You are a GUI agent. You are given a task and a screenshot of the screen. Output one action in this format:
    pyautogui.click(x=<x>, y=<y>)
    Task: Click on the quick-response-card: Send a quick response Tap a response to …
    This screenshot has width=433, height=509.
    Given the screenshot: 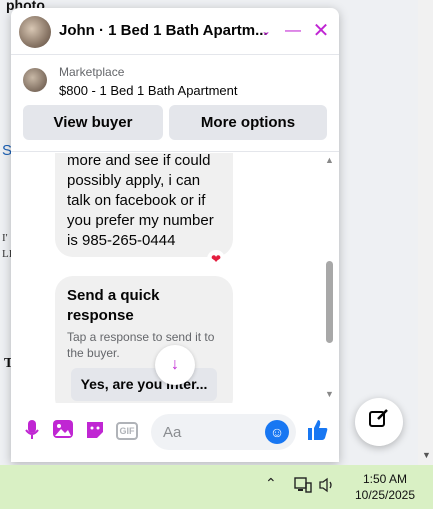 What is the action you would take?
    pyautogui.click(x=144, y=339)
    